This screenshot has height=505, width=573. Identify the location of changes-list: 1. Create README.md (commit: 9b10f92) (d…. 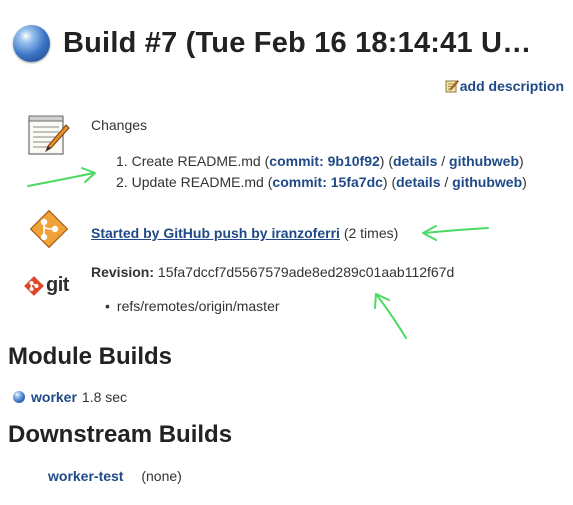
(321, 172).